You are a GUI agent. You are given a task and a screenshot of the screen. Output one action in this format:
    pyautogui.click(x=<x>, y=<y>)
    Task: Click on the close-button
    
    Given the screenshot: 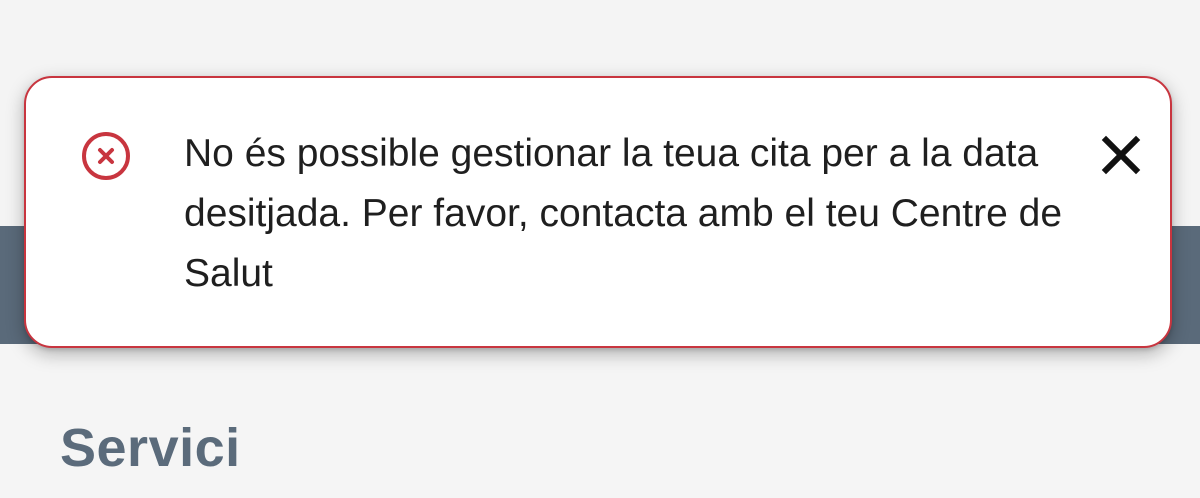 What is the action you would take?
    pyautogui.click(x=1121, y=155)
    